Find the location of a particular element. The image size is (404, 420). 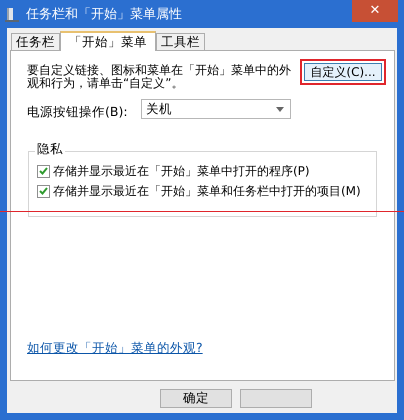

window-title: 任务栏和「开始」菜单属性 is located at coordinates (104, 14).